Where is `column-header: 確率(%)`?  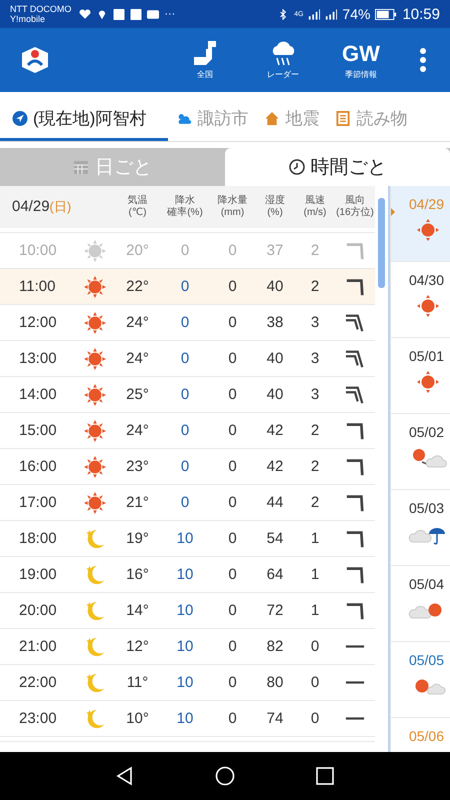
column-header: 確率(%) is located at coordinates (185, 213).